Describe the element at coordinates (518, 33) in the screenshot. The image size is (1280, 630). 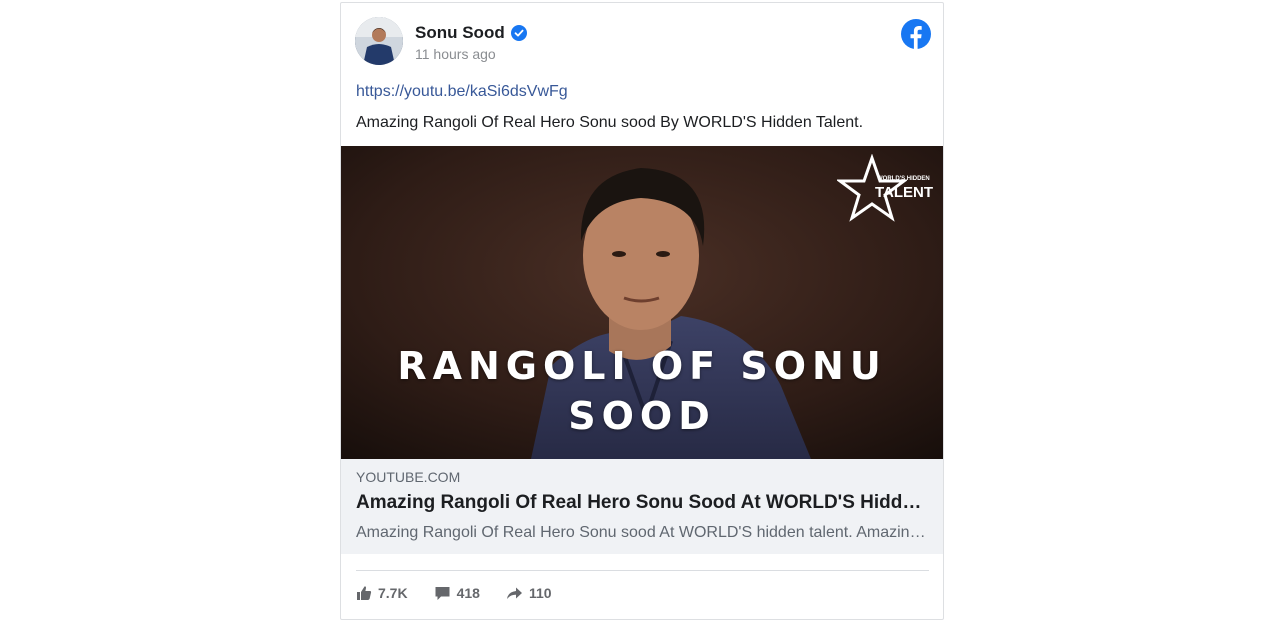
I see `verified-badge-icon` at that location.